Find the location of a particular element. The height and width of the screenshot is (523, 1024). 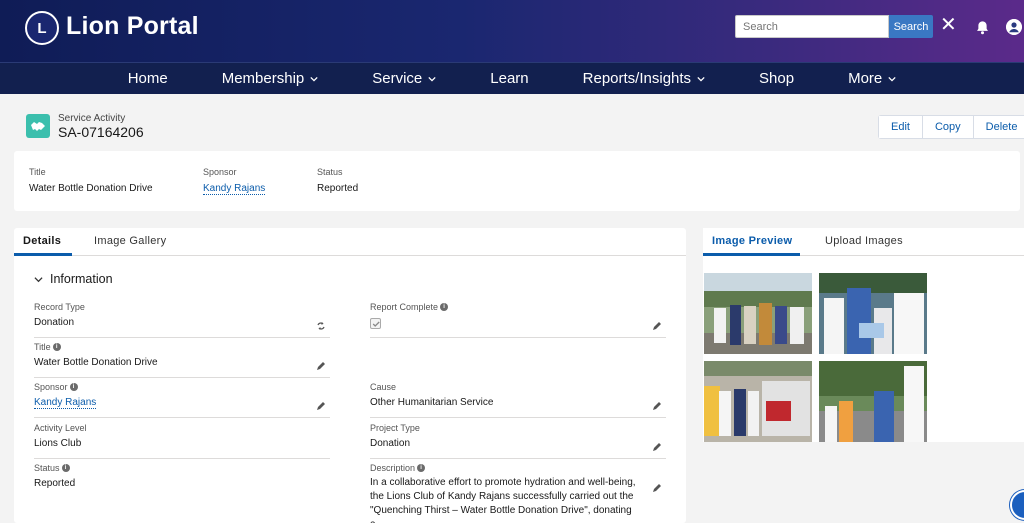

nav-home-label: Home is located at coordinates (147, 78).